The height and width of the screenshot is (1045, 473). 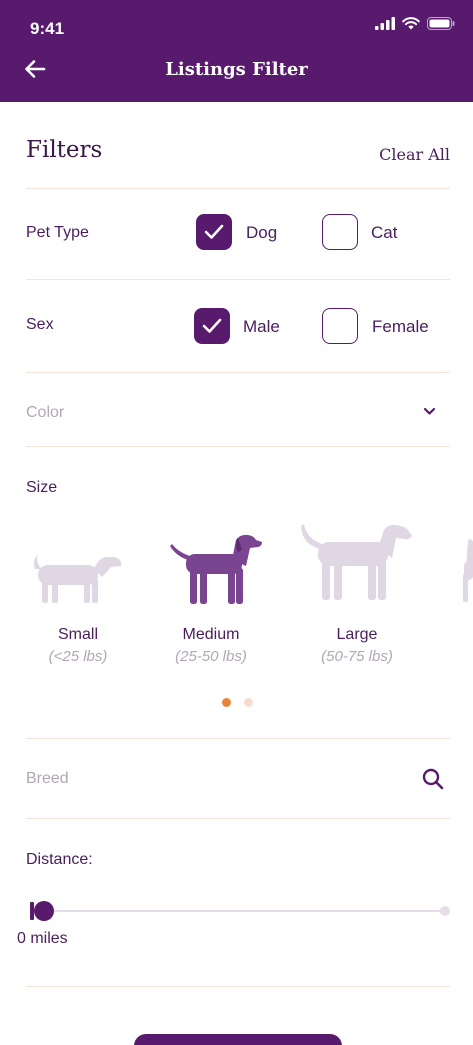 What do you see at coordinates (44, 911) in the screenshot?
I see `distance-slider-thumb` at bounding box center [44, 911].